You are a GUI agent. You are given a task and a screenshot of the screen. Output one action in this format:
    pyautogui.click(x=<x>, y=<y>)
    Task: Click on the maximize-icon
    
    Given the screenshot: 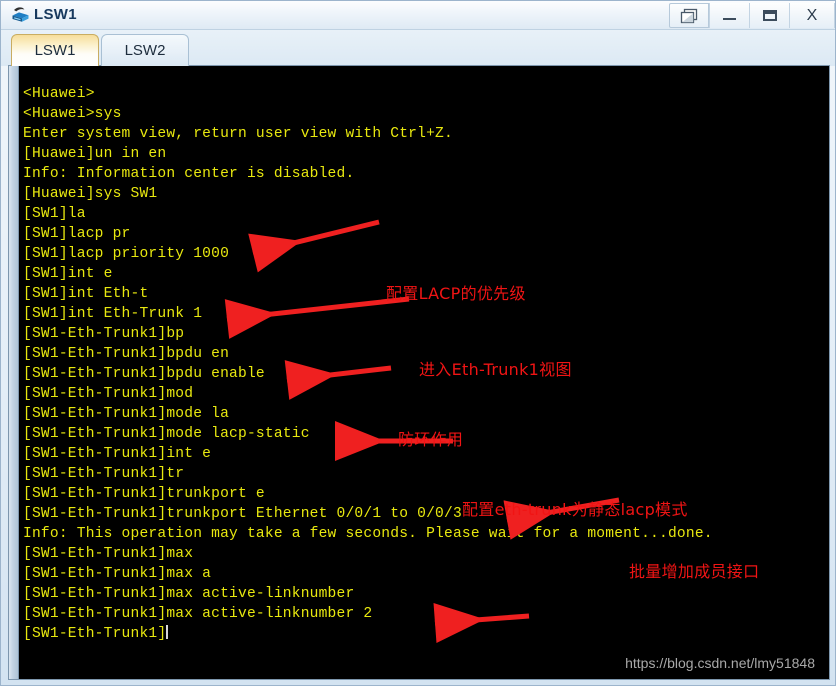 What is the action you would take?
    pyautogui.click(x=769, y=15)
    